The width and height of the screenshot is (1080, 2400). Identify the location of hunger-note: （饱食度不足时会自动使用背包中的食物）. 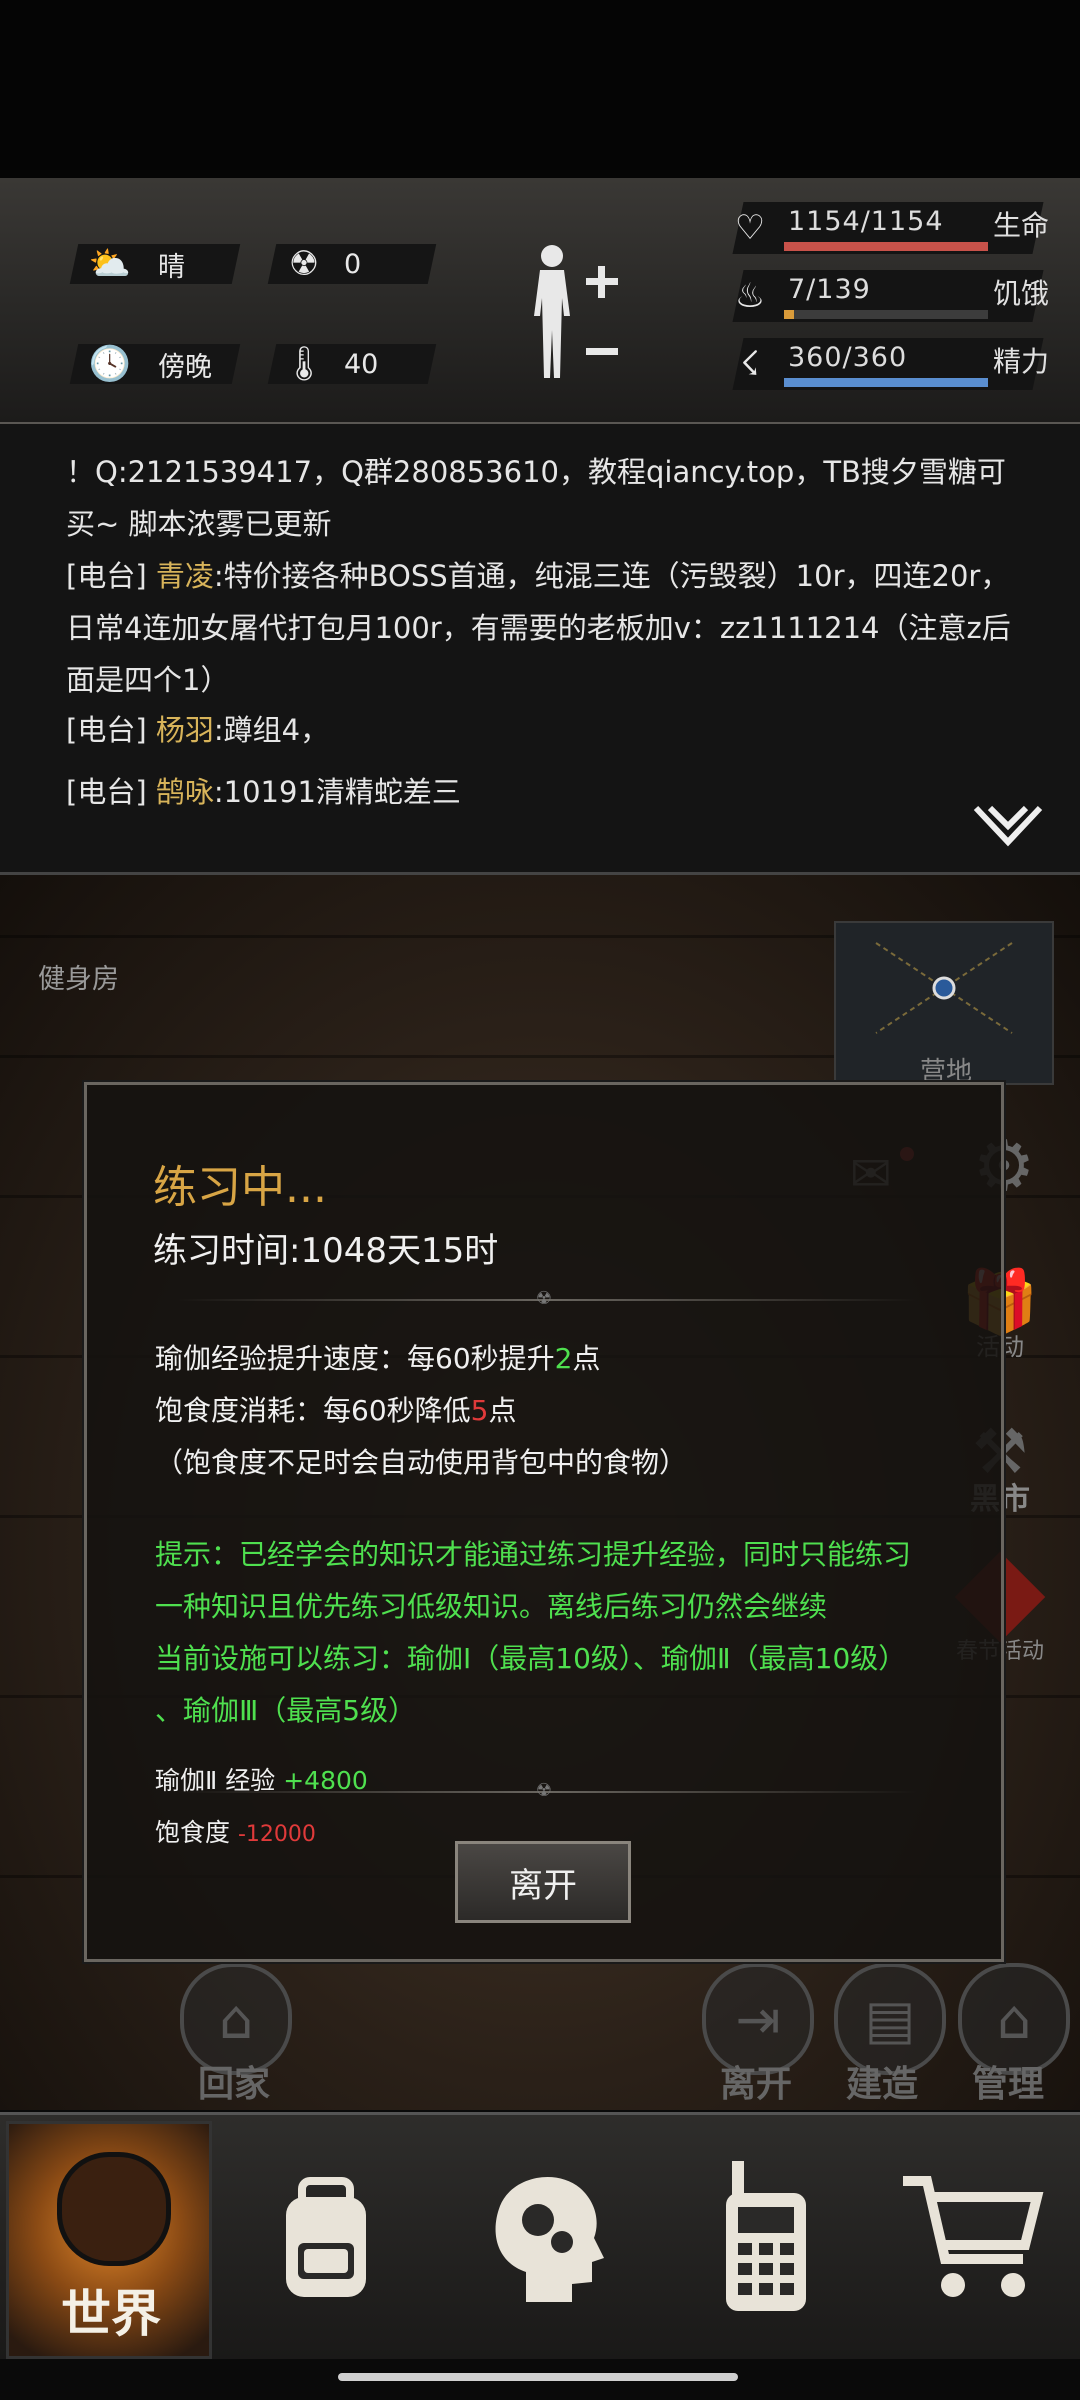
(421, 1462).